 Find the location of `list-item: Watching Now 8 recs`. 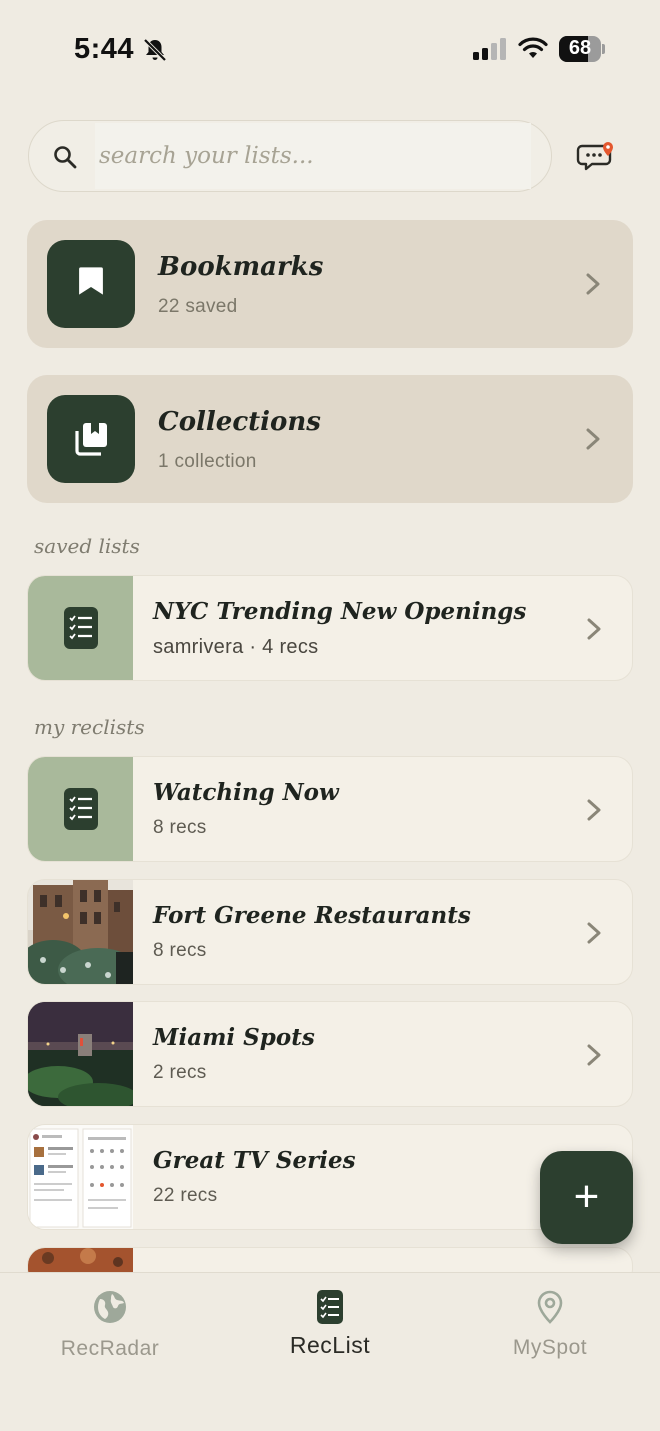

list-item: Watching Now 8 recs is located at coordinates (330, 809).